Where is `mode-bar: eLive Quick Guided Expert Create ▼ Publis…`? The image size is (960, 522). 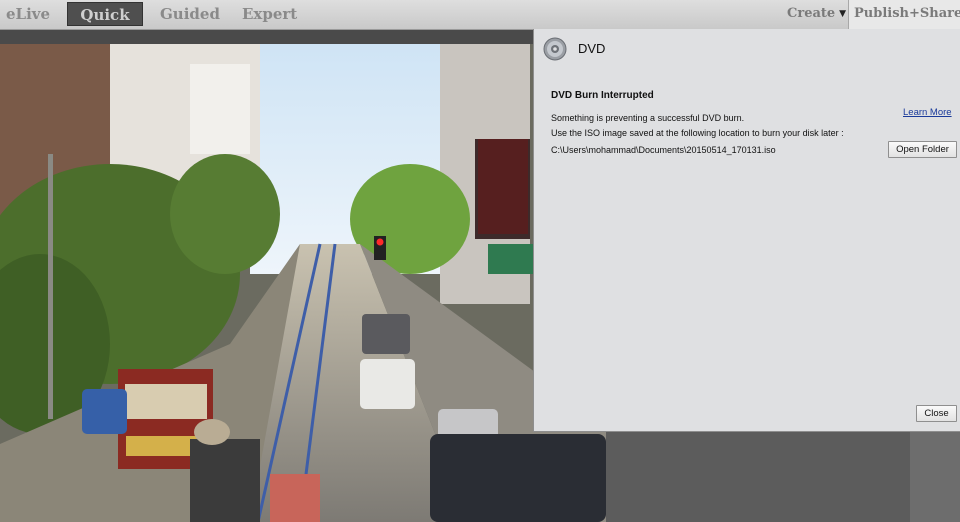
mode-bar: eLive Quick Guided Expert Create ▼ Publis… is located at coordinates (480, 15).